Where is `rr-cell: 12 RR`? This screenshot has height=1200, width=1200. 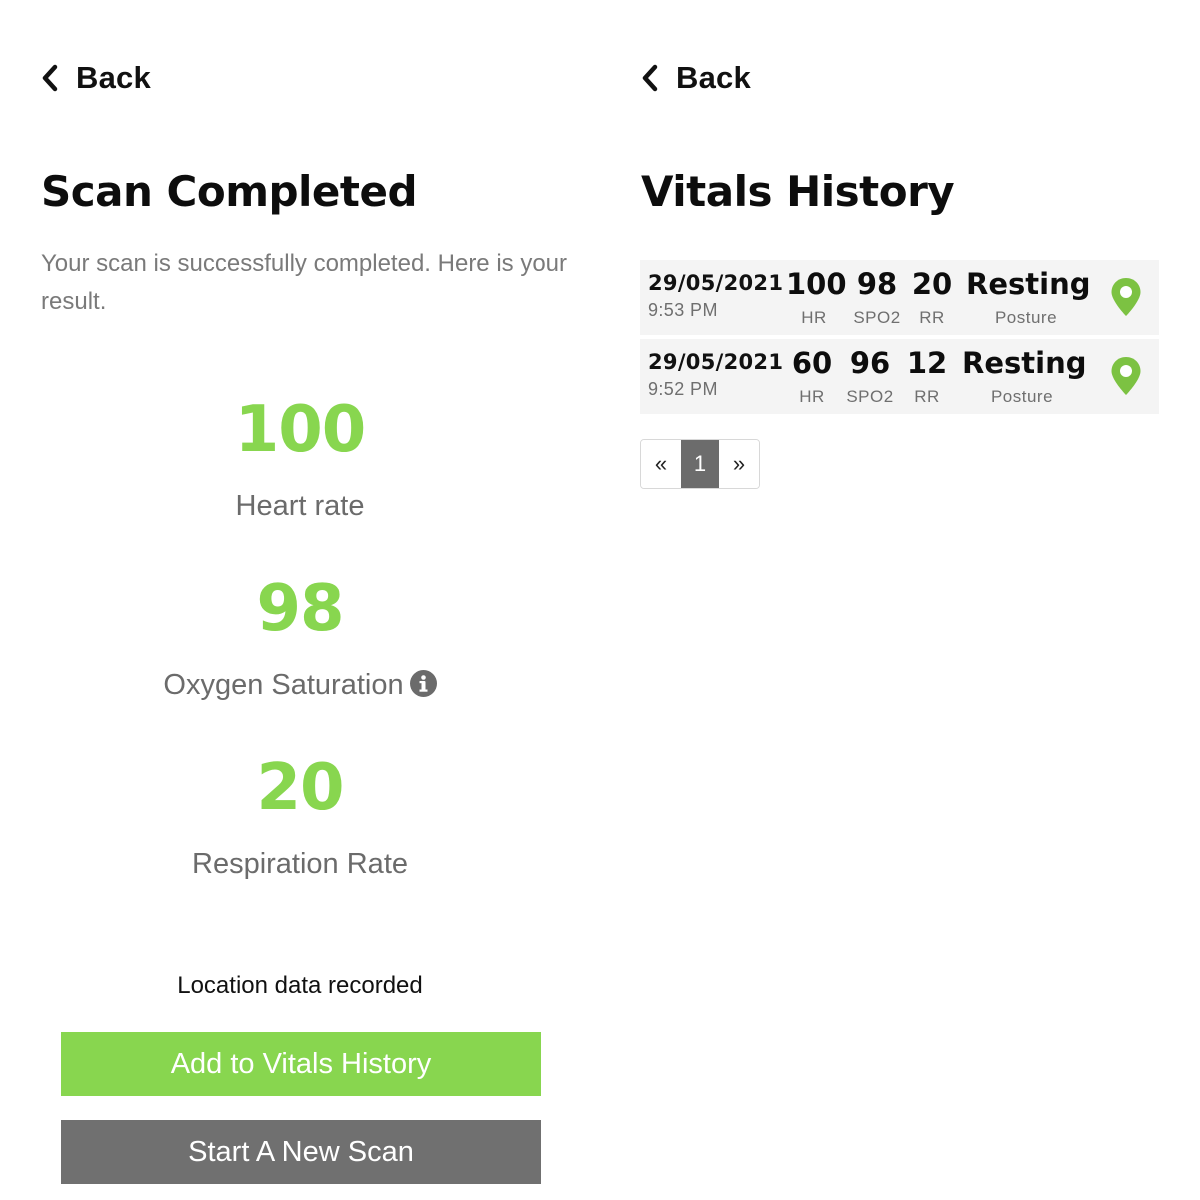 rr-cell: 12 RR is located at coordinates (927, 376).